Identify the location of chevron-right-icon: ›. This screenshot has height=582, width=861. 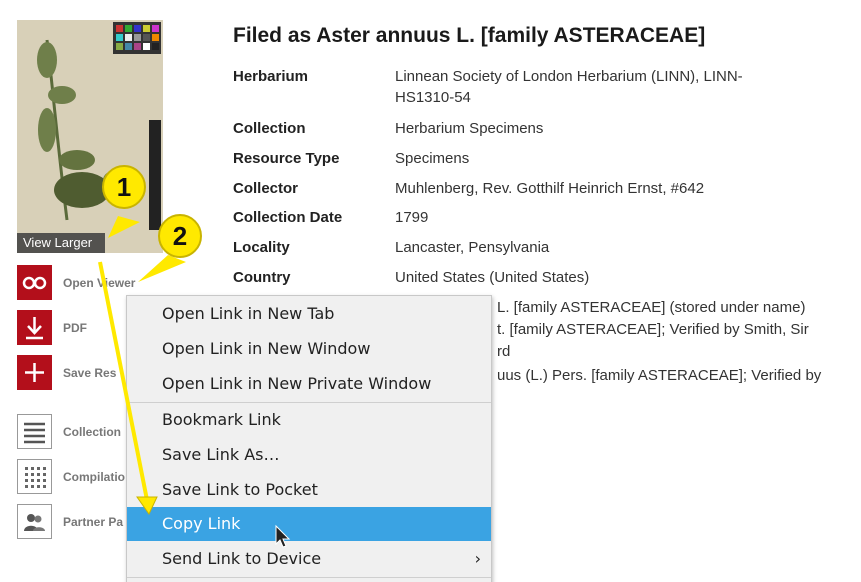
(477, 558).